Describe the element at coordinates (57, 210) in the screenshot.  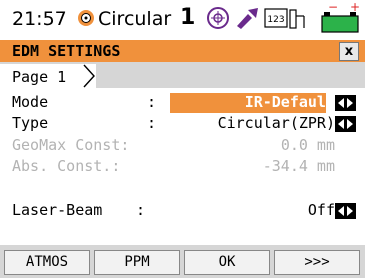
I see `laser-beam-label: Laser-Beam` at that location.